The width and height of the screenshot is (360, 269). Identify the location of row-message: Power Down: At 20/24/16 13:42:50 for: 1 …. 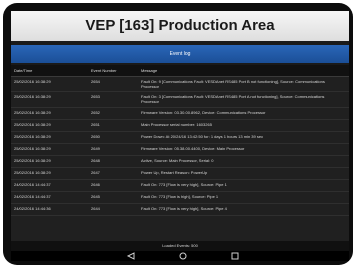
(202, 136).